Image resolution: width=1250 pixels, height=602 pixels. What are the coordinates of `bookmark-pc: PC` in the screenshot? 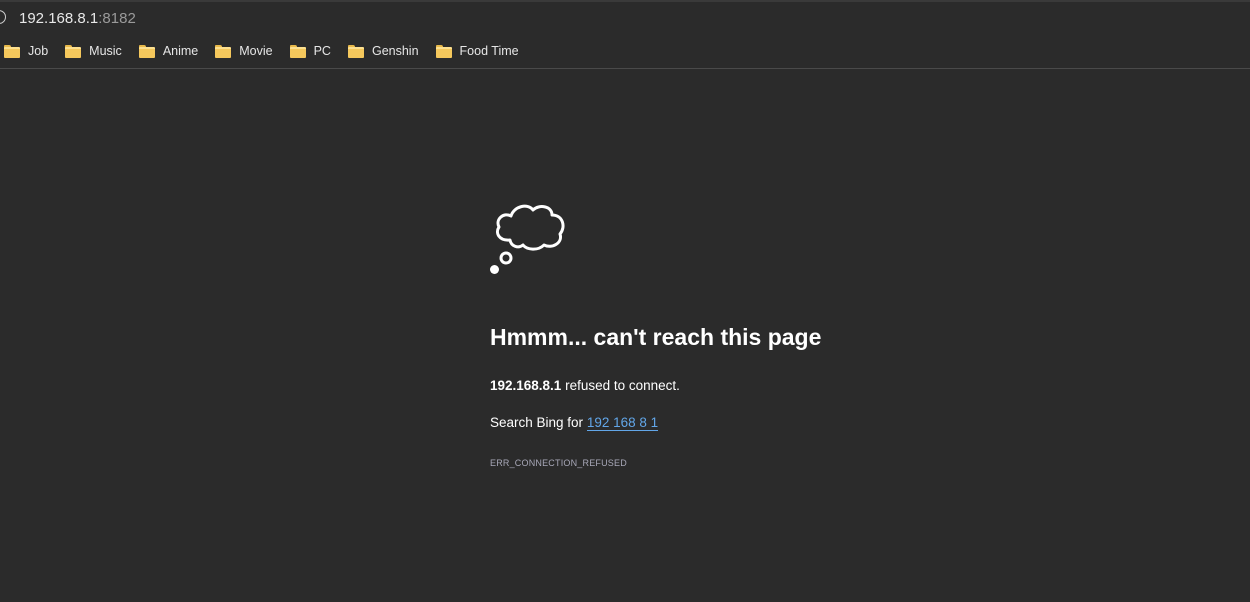 It's located at (314, 51).